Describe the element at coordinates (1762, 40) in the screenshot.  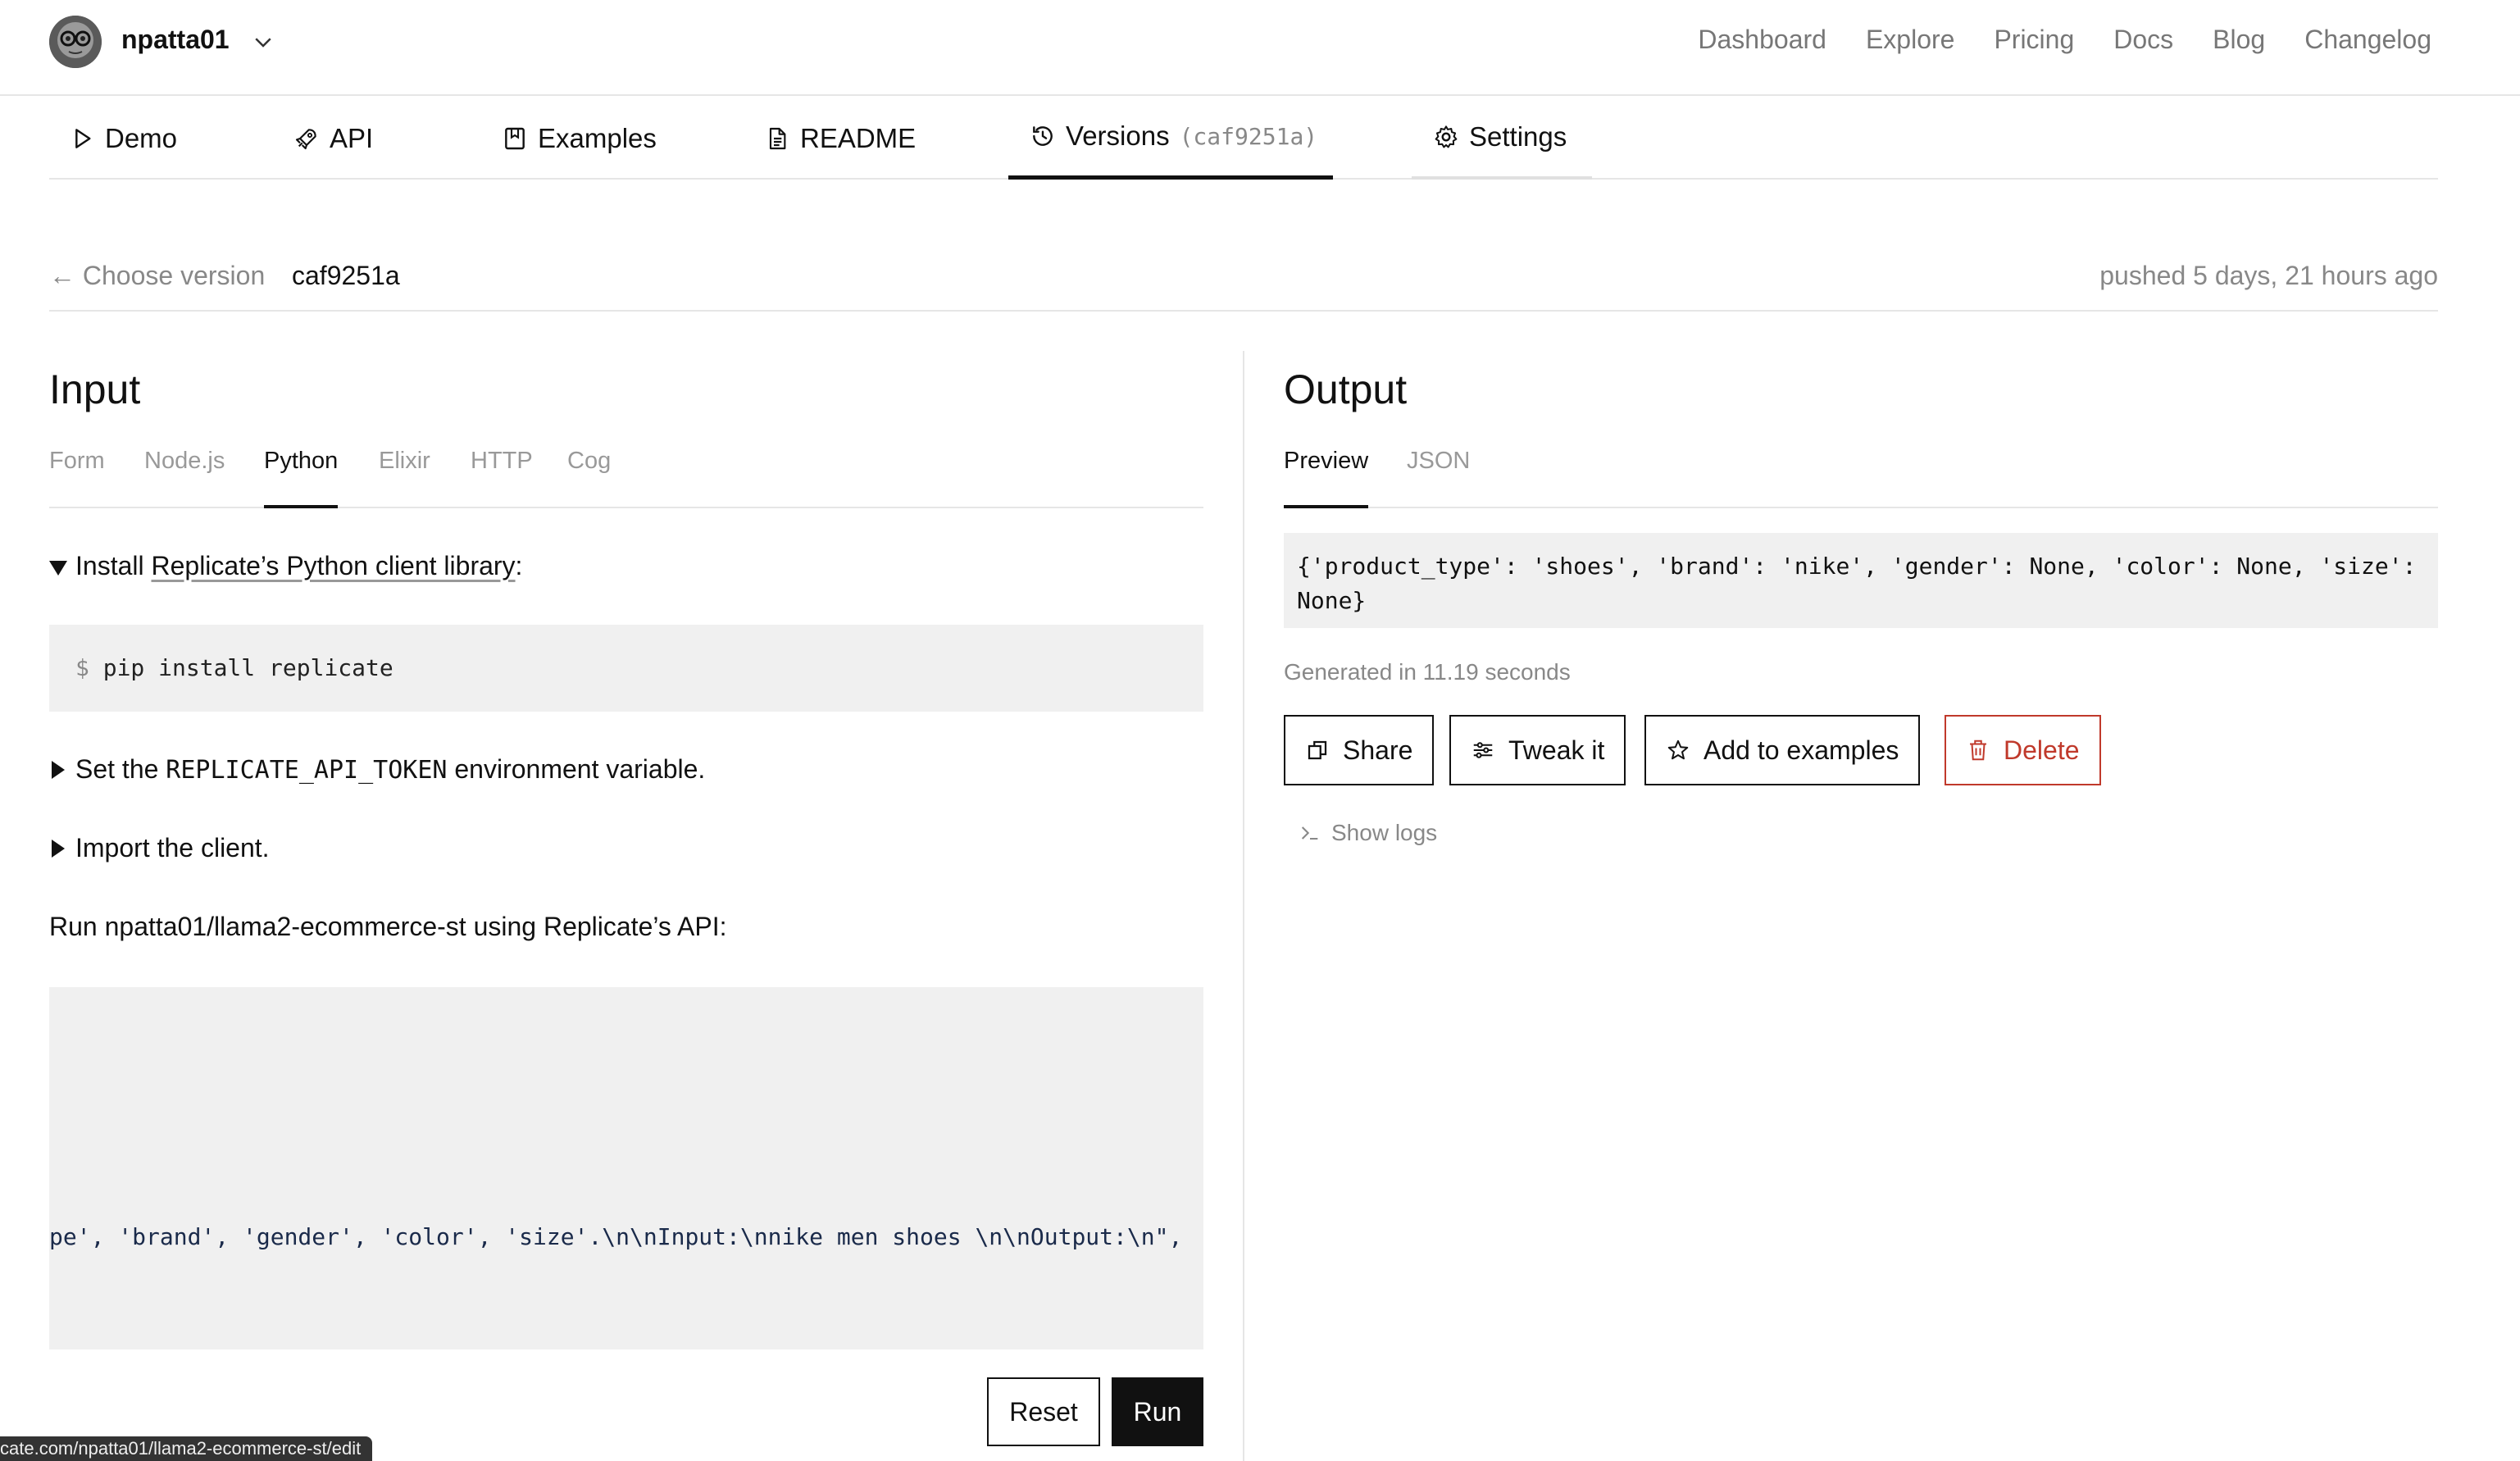
I see `nav-dashboard: Dashboard` at that location.